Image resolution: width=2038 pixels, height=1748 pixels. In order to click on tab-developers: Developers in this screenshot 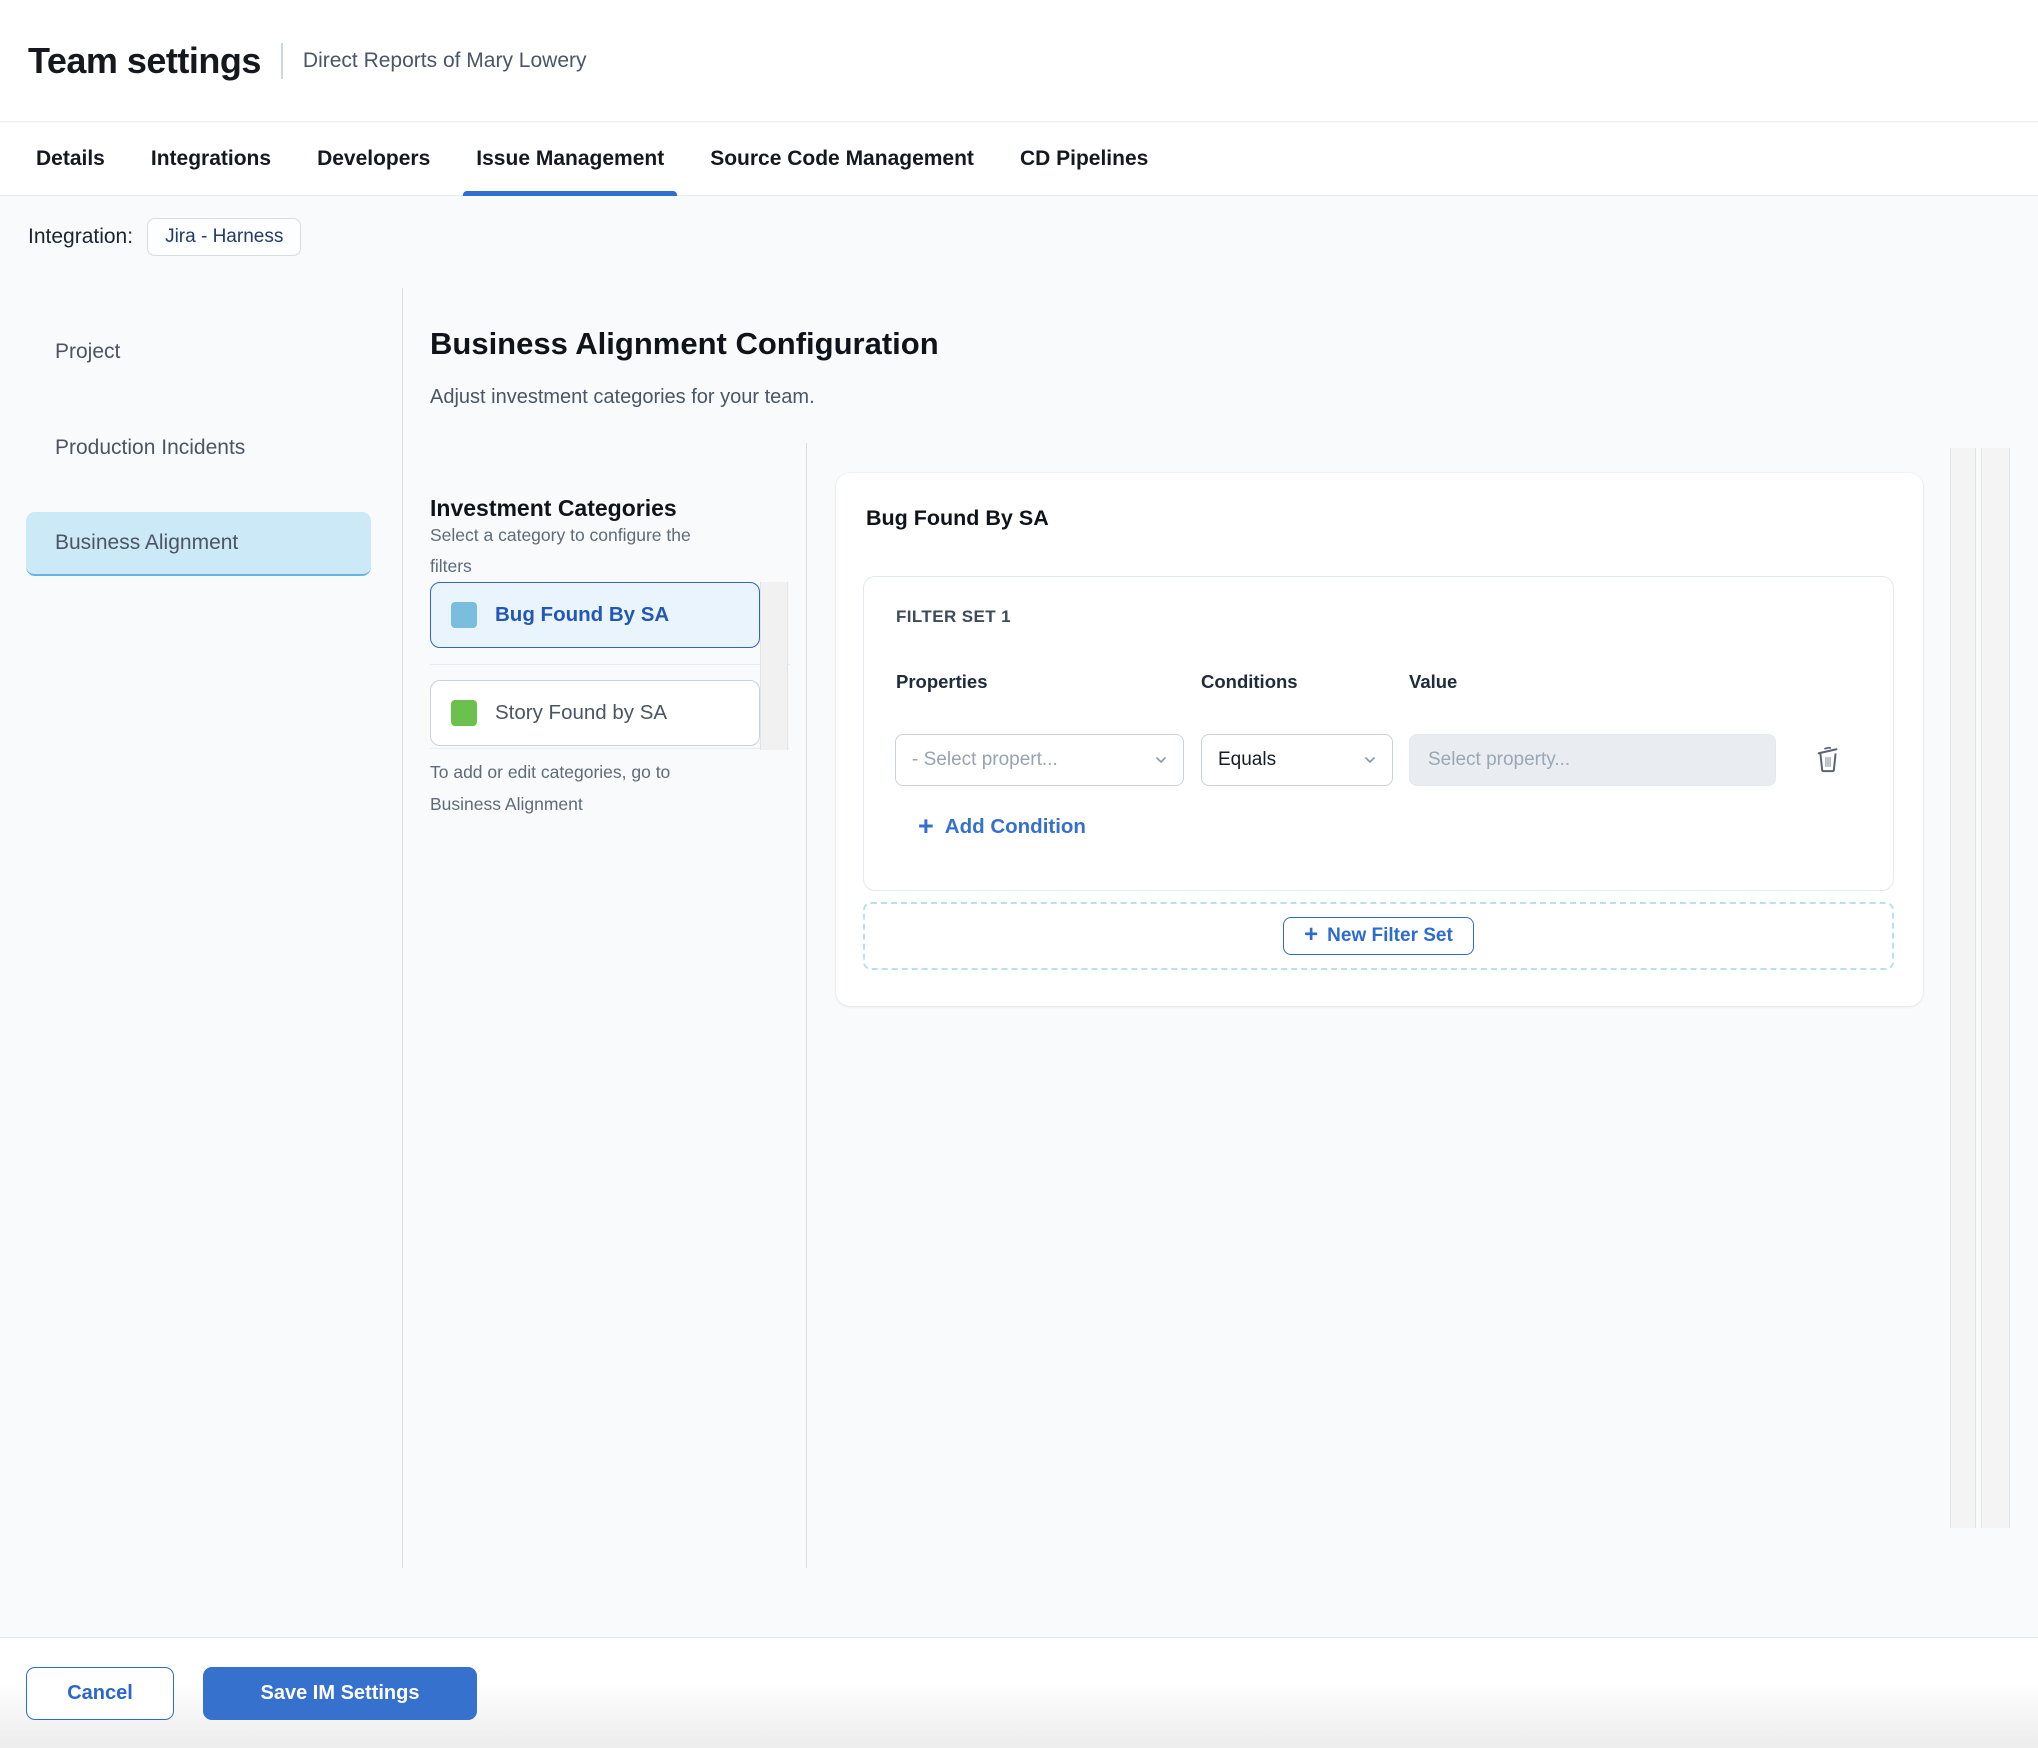, I will do `click(373, 159)`.